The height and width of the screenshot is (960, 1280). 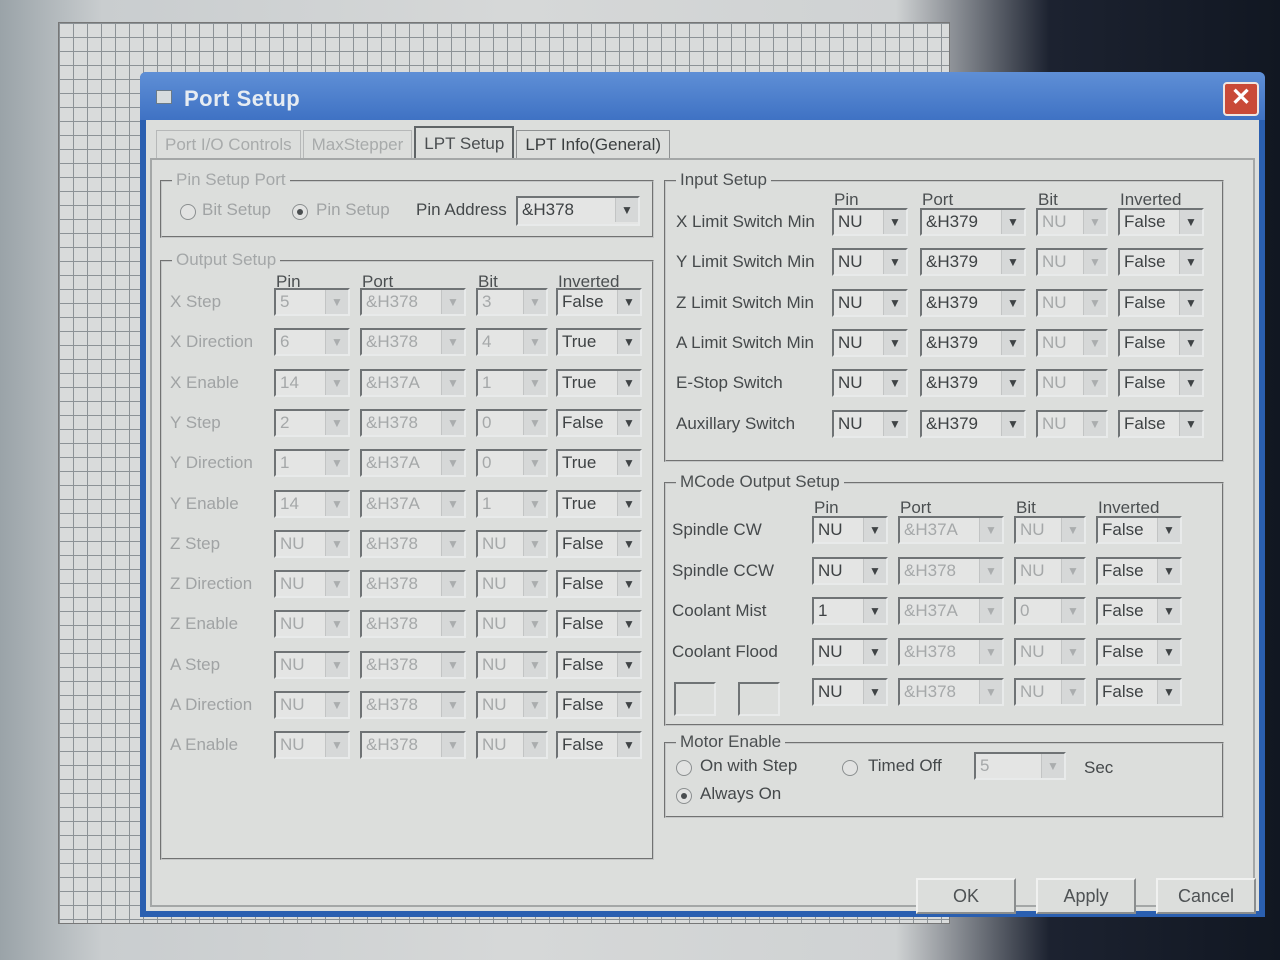 I want to click on on-with-step-radio, so click(x=684, y=768).